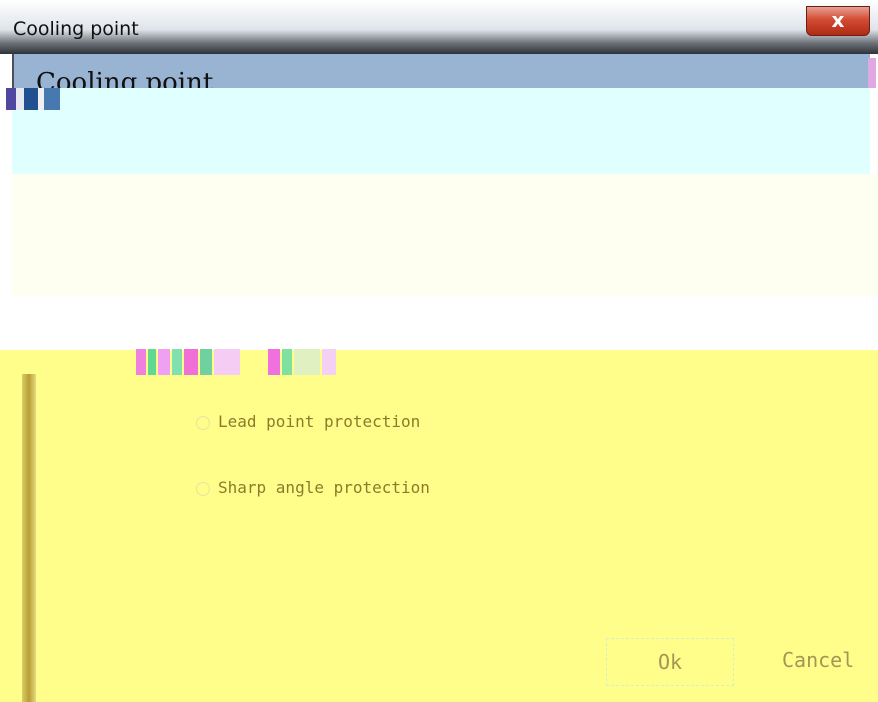 This screenshot has height=702, width=878. I want to click on header-title: Cooling point, so click(125, 78).